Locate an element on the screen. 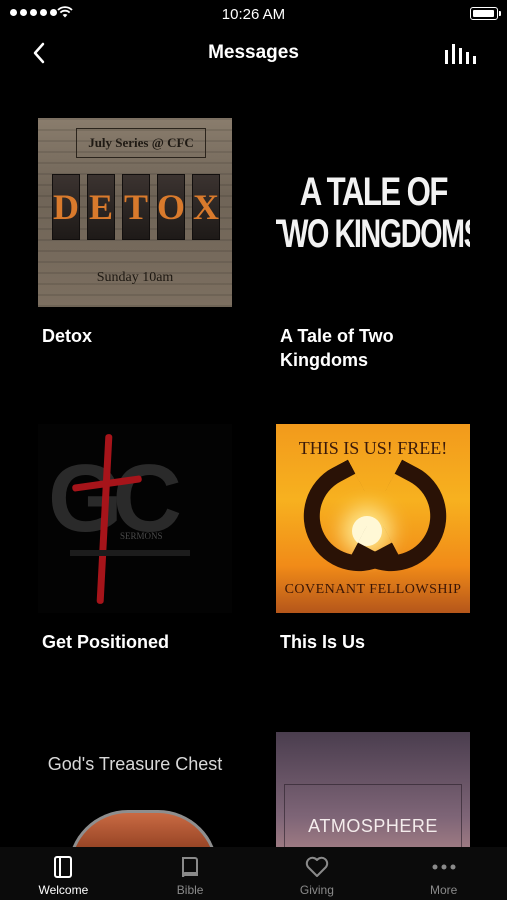 This screenshot has width=507, height=900. tab-bar: Welcome Bible Giving More is located at coordinates (253, 873).